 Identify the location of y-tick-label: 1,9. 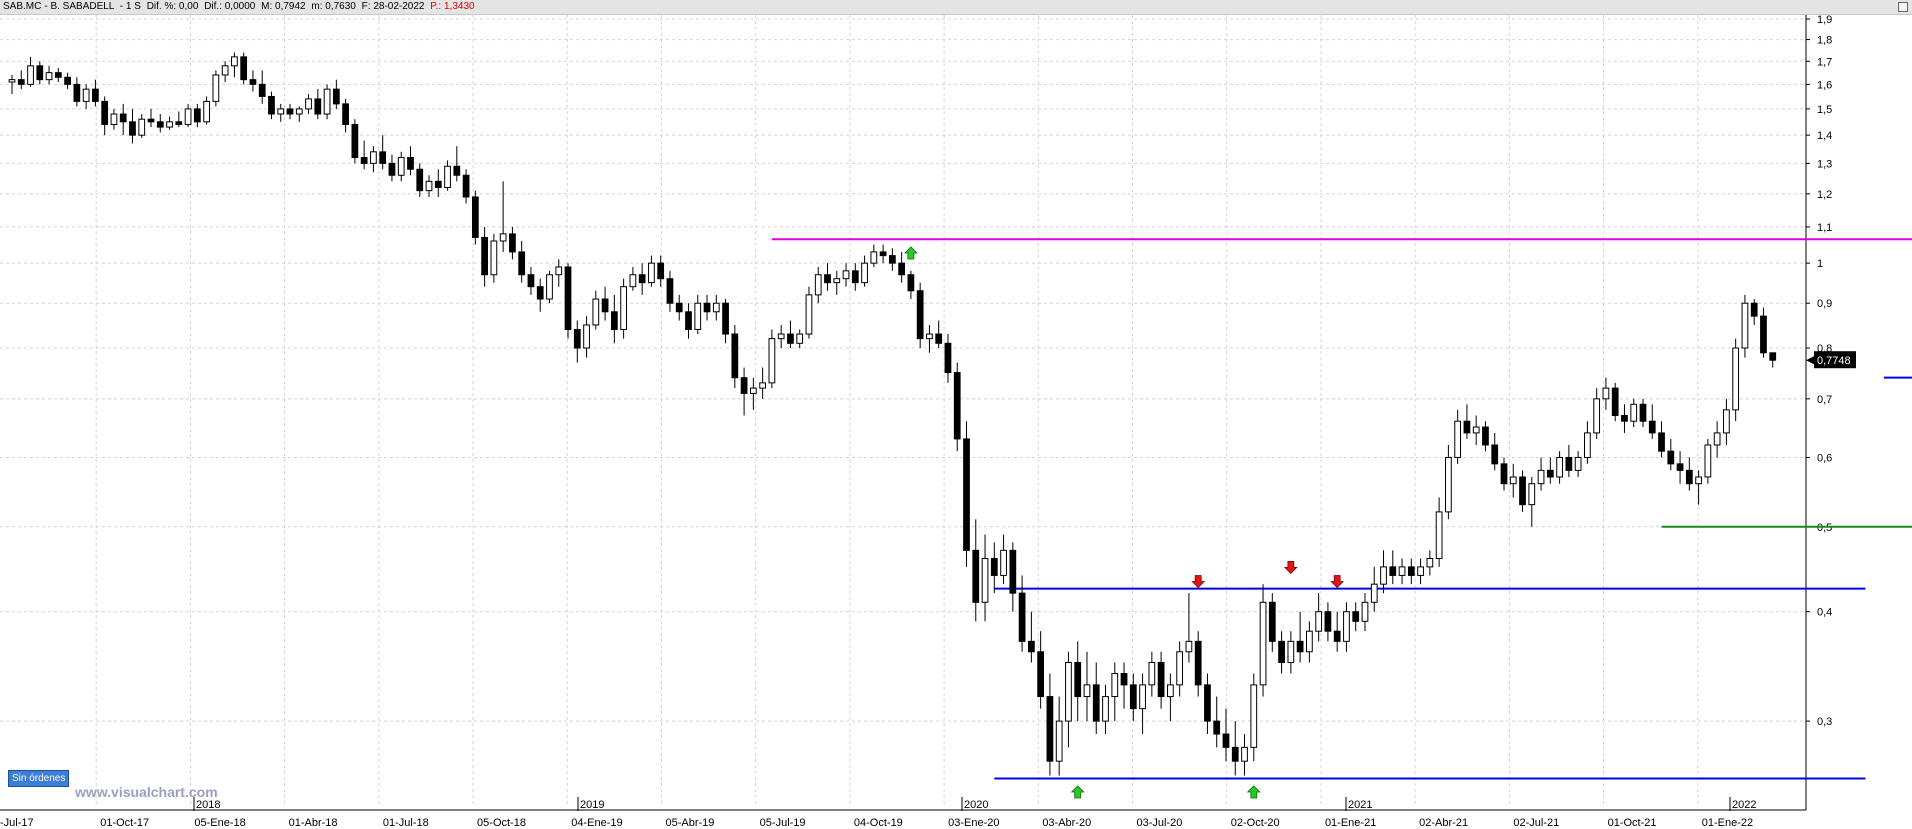
(1824, 20).